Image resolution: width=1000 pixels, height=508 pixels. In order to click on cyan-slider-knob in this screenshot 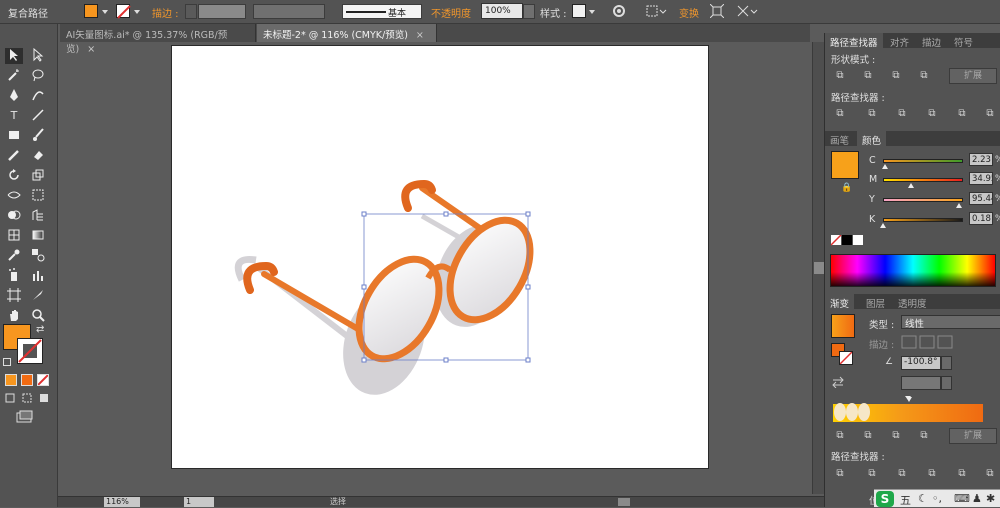, I will do `click(884, 166)`.